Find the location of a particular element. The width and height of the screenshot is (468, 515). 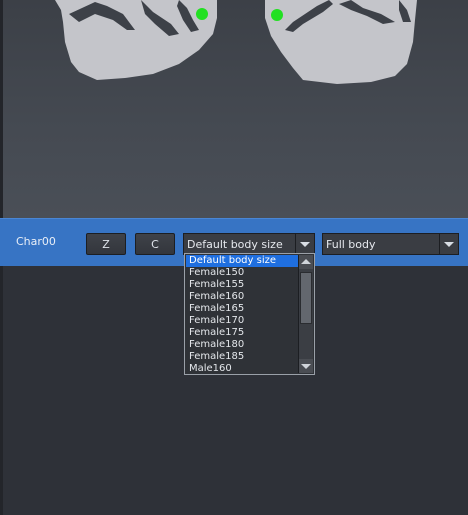

list-item: Female155 is located at coordinates (242, 285).